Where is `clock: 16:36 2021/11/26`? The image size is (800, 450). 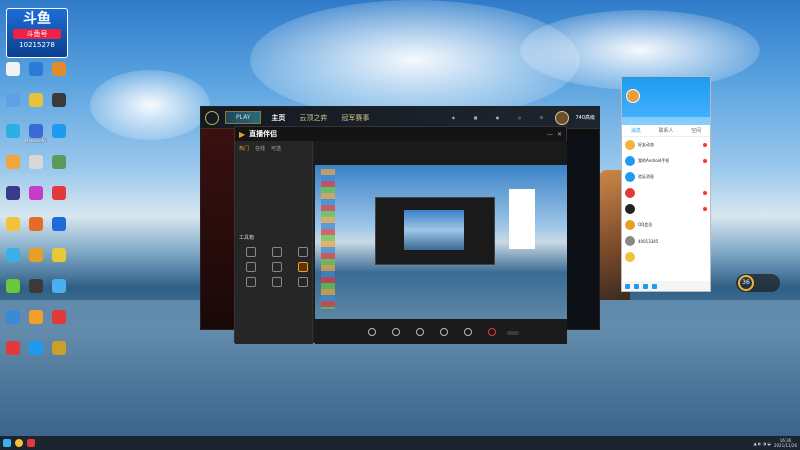 clock: 16:36 2021/11/26 is located at coordinates (785, 443).